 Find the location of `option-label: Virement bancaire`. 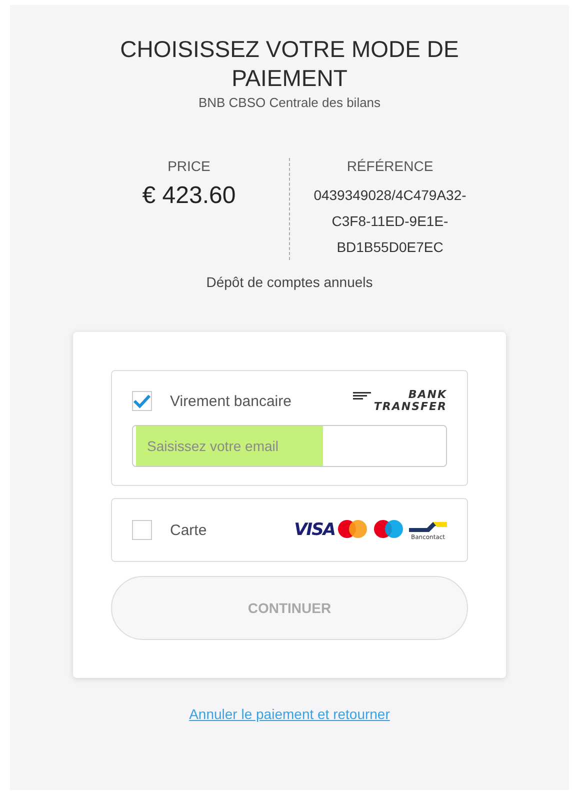

option-label: Virement bancaire is located at coordinates (231, 401).